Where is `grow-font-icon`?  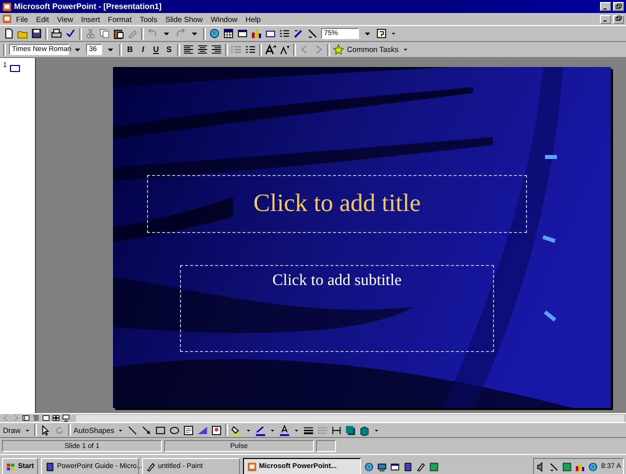
grow-font-icon is located at coordinates (270, 49).